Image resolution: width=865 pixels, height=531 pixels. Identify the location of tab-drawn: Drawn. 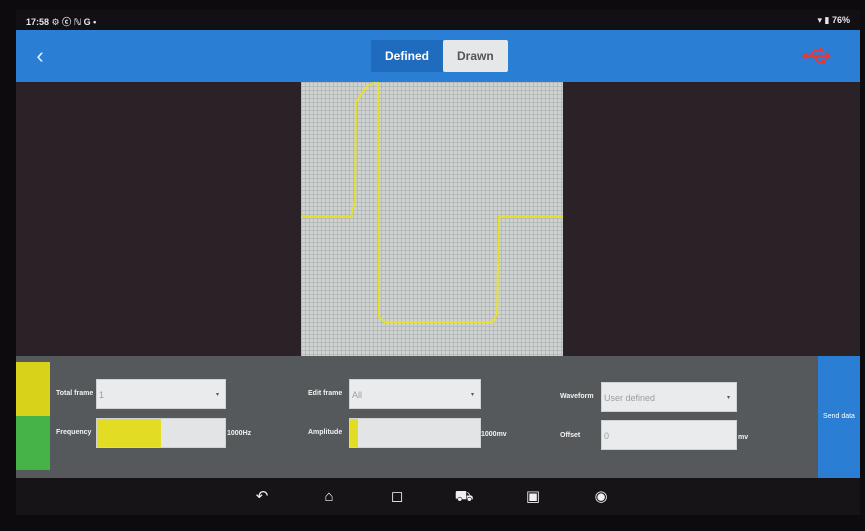
(475, 56).